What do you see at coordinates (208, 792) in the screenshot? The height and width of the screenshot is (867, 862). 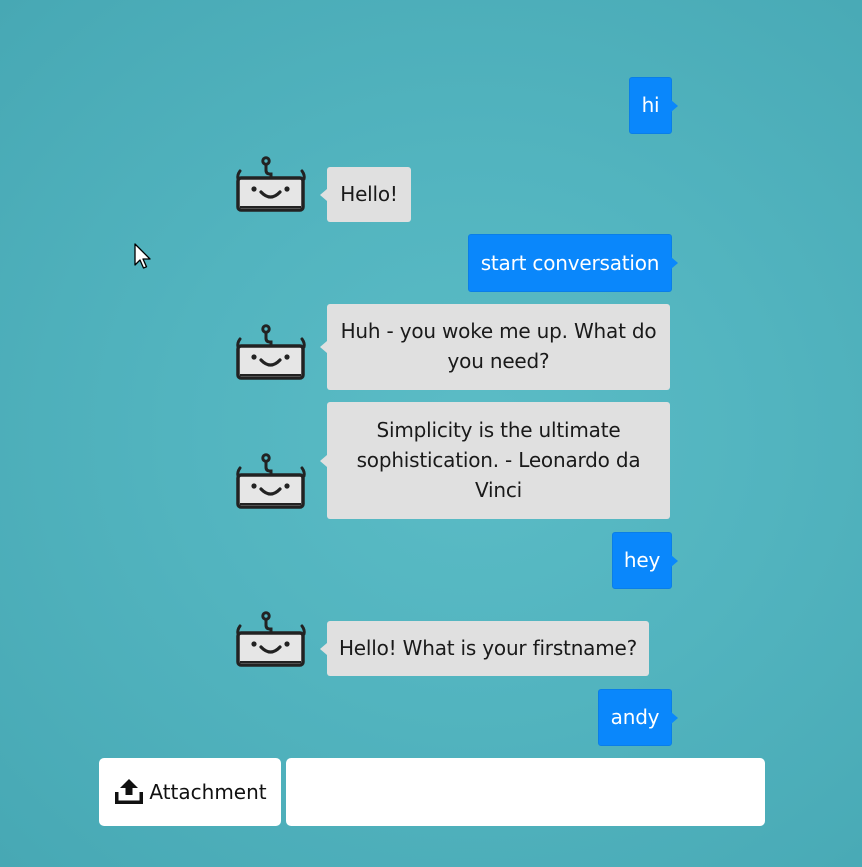 I see `attachment-label: Attachment` at bounding box center [208, 792].